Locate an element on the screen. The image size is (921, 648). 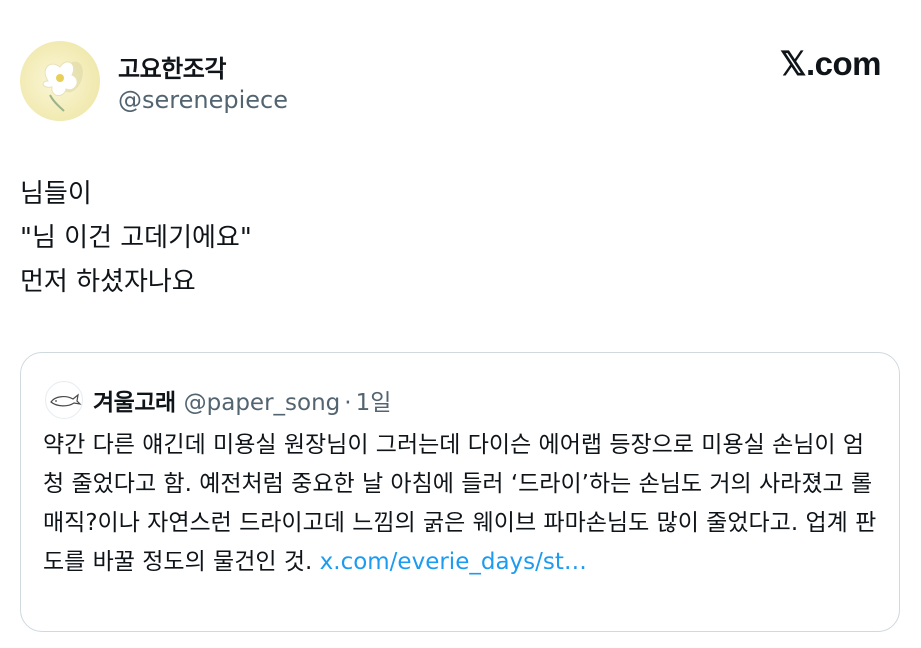
quote-avatar is located at coordinates (64, 400).